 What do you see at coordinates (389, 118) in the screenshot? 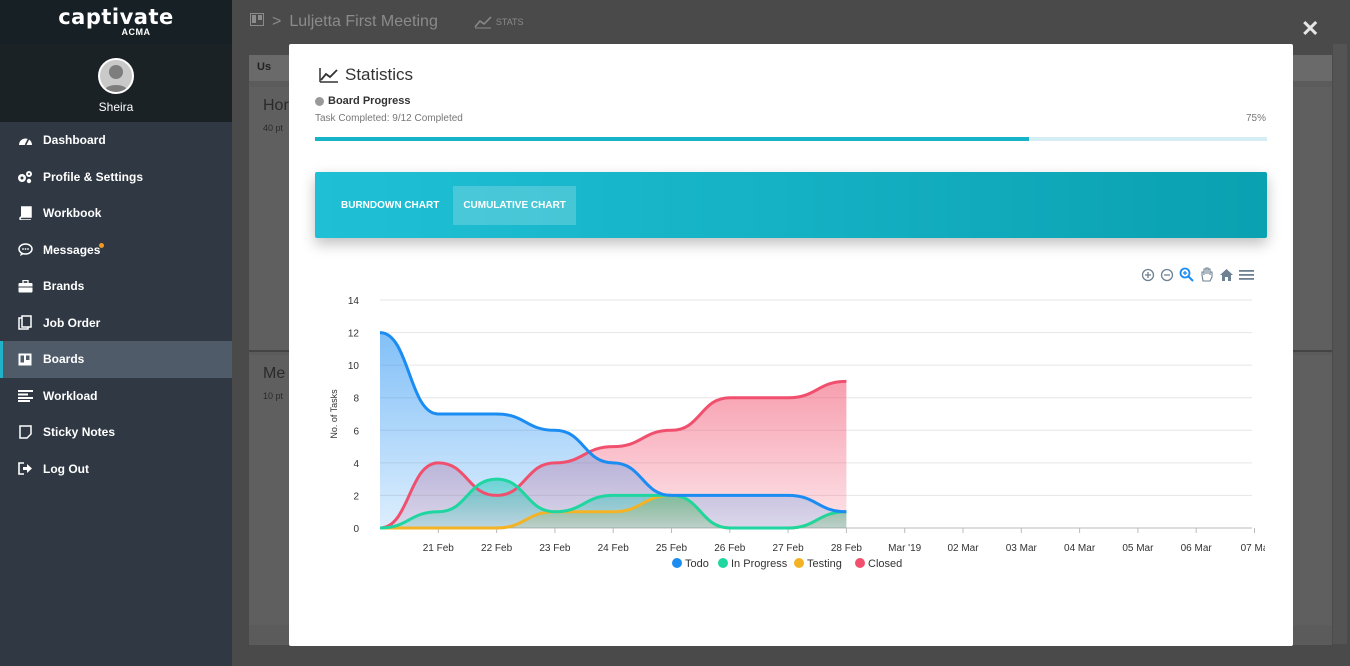
I see `progress-subtitle: Task Completed: 9/12 Completed` at bounding box center [389, 118].